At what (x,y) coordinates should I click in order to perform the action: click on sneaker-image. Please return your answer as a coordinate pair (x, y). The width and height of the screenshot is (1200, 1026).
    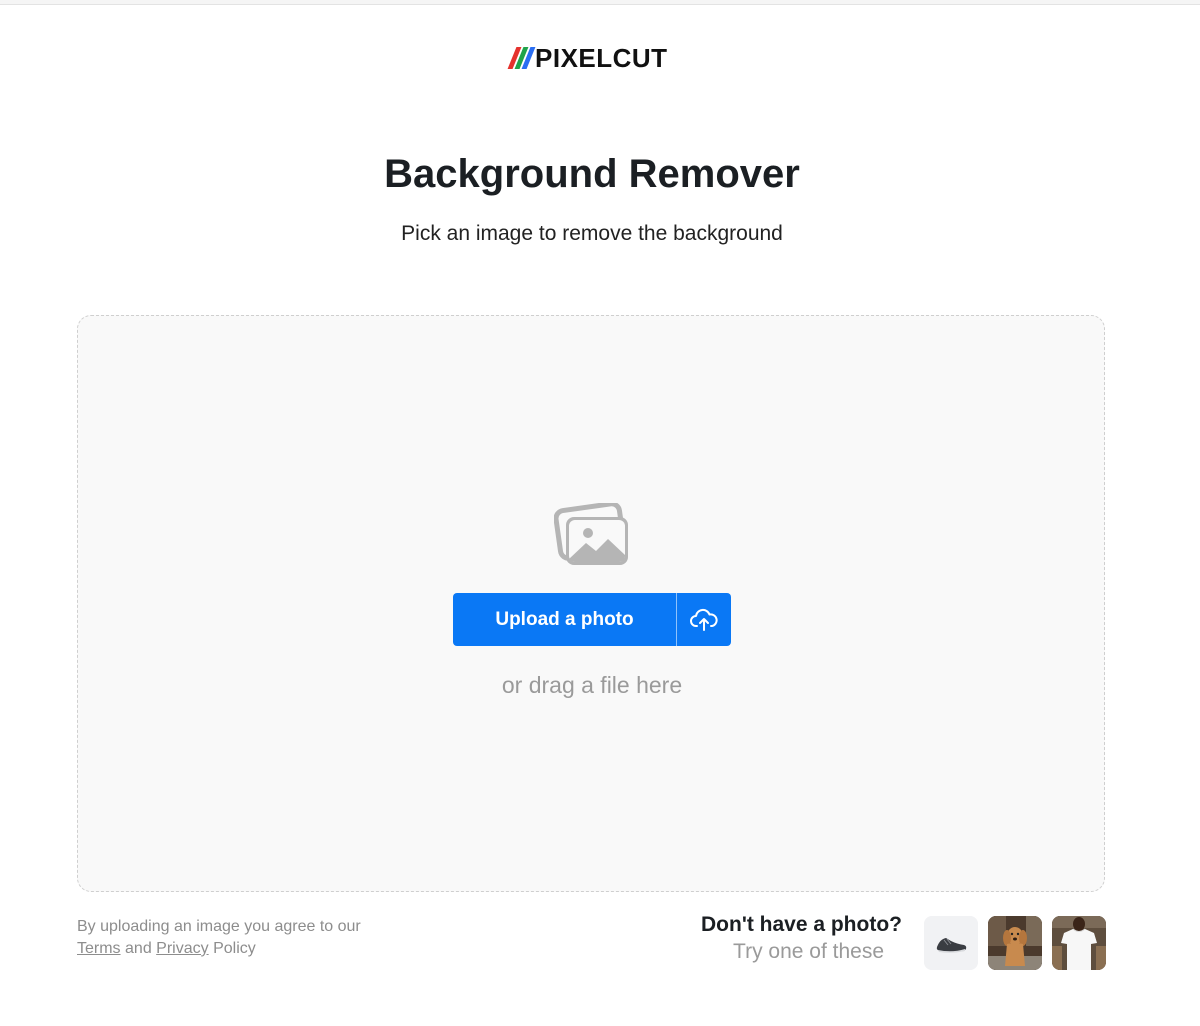
    Looking at the image, I should click on (951, 943).